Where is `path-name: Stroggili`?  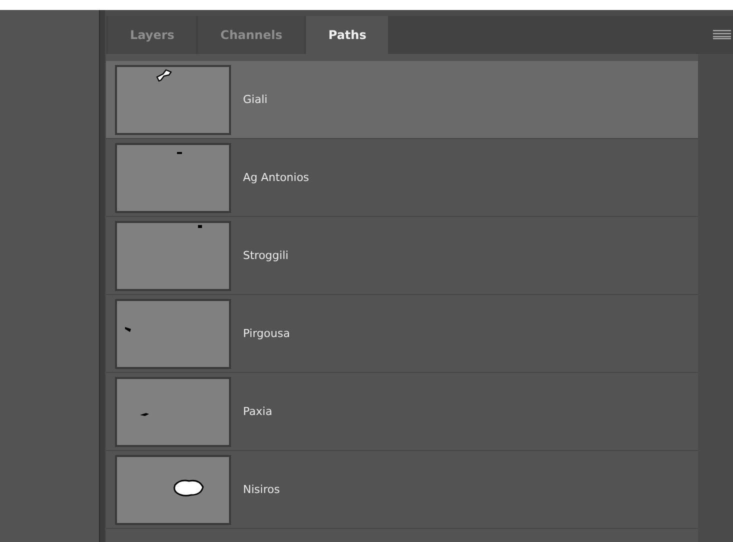
path-name: Stroggili is located at coordinates (265, 255).